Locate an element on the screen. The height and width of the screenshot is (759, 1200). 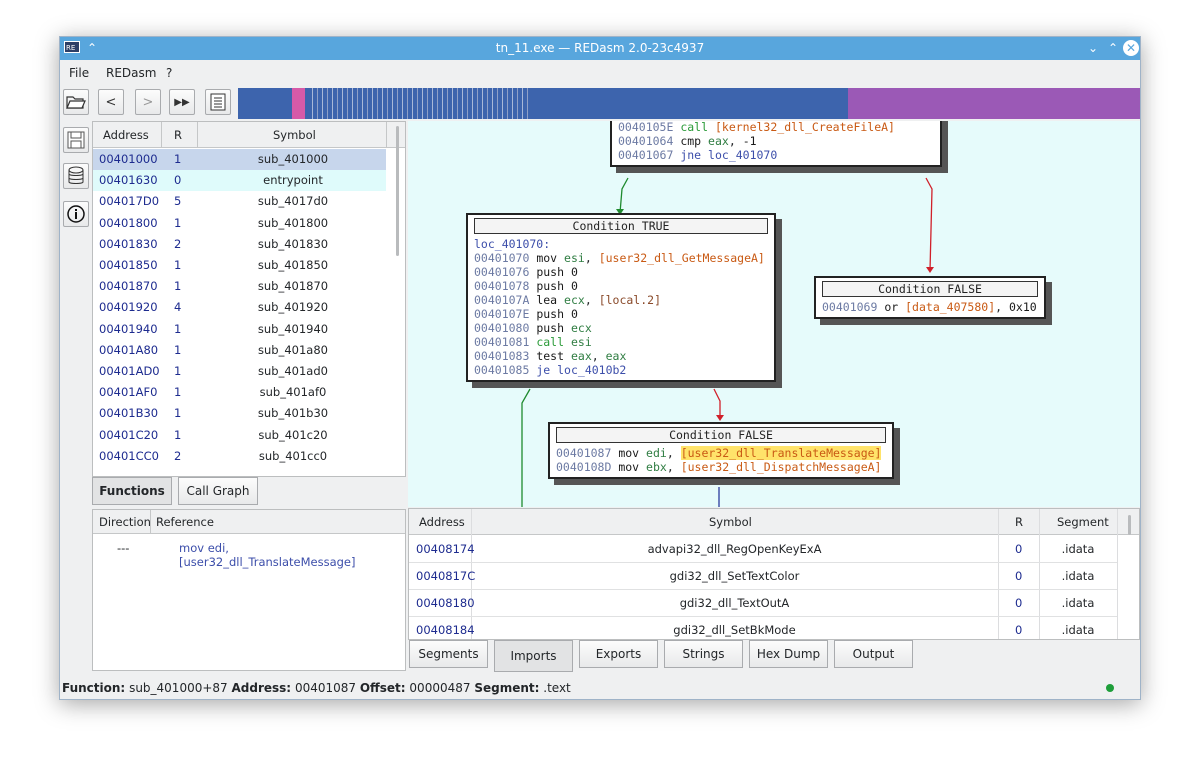
imports-scrollbar is located at coordinates (1129, 525).